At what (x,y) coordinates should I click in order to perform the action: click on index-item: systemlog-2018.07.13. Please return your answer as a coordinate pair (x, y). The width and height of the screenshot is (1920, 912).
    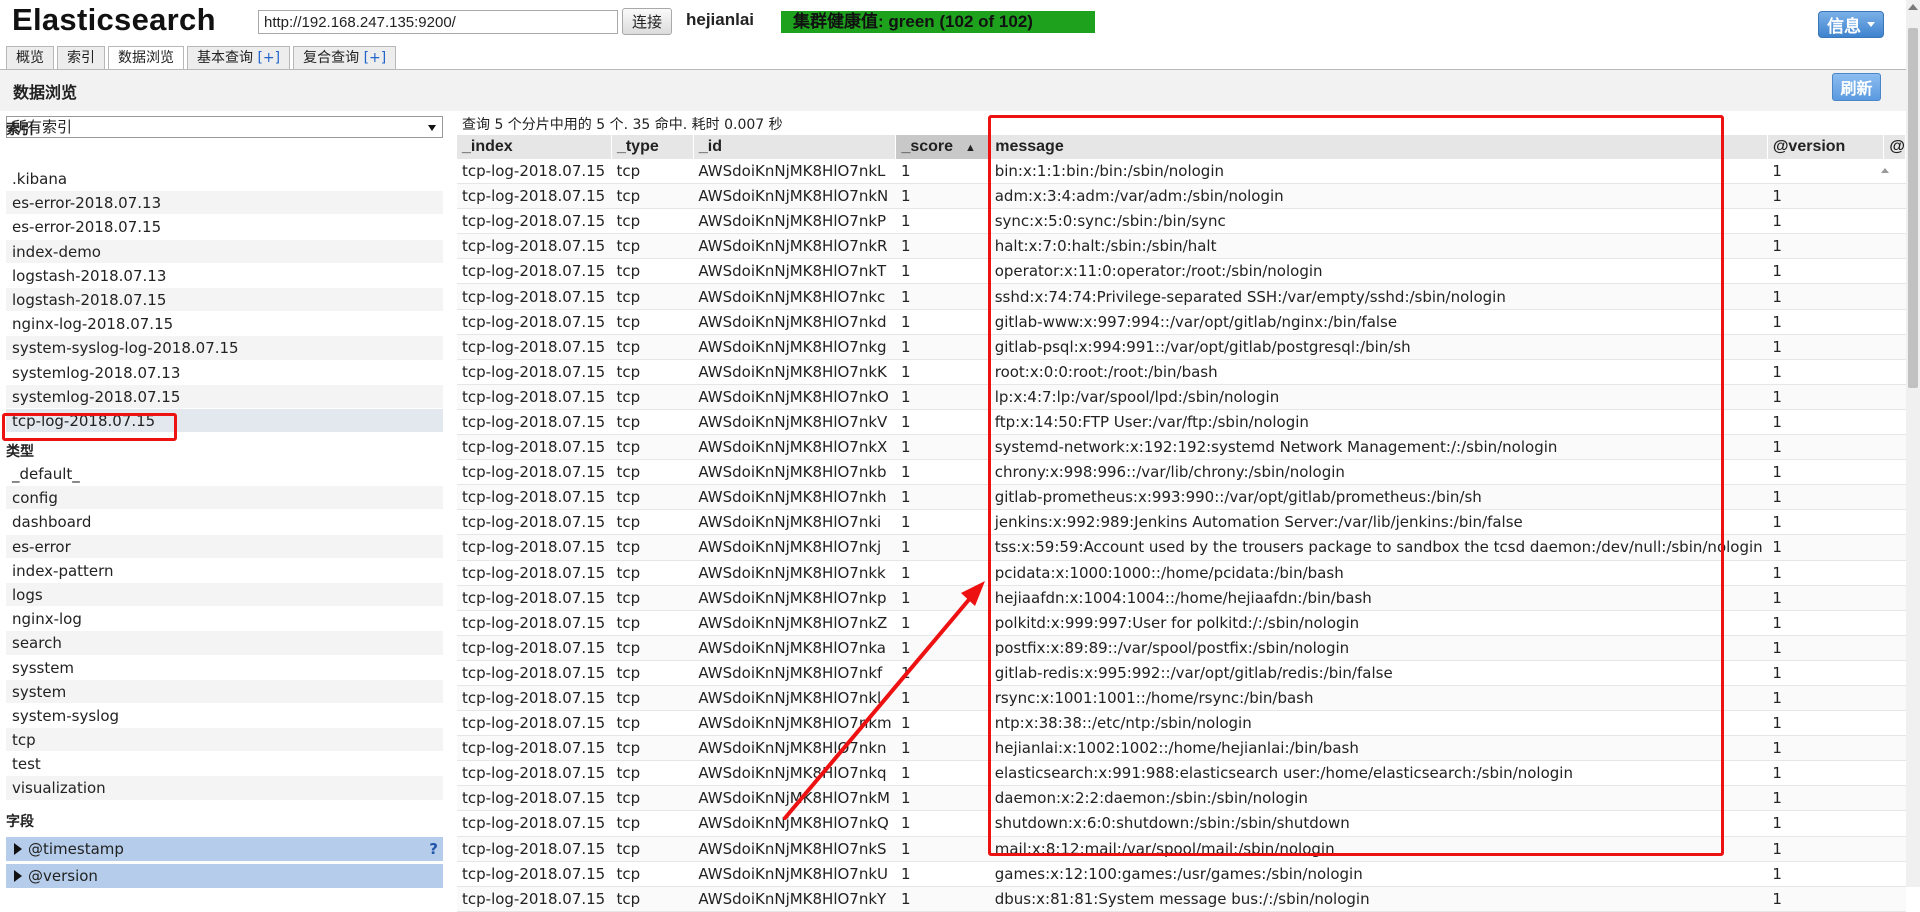
    Looking at the image, I should click on (224, 373).